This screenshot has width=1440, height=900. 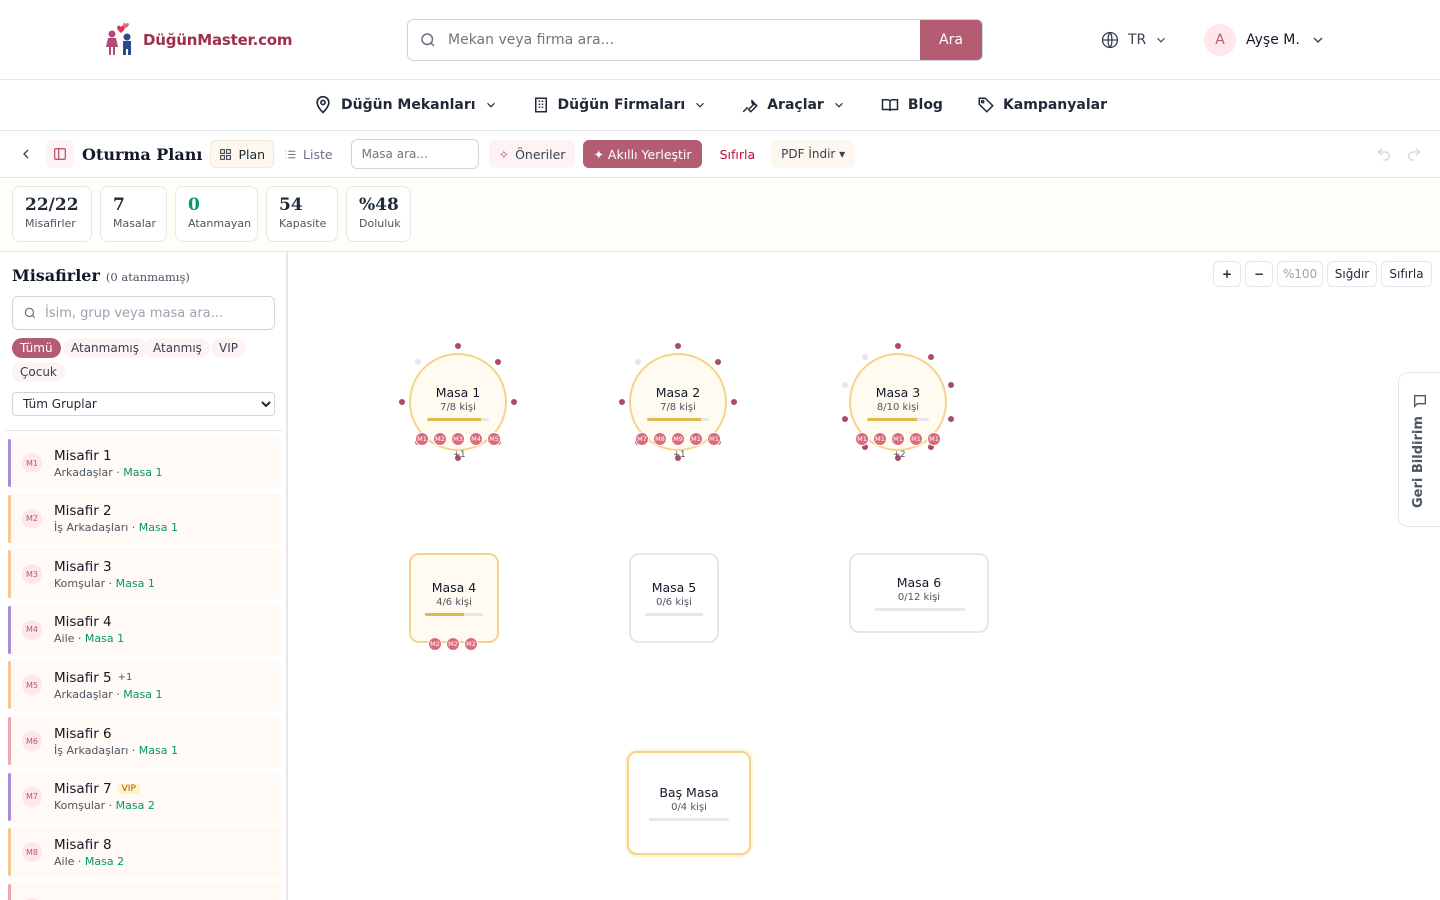 I want to click on view-list-tab: Liste, so click(x=308, y=154).